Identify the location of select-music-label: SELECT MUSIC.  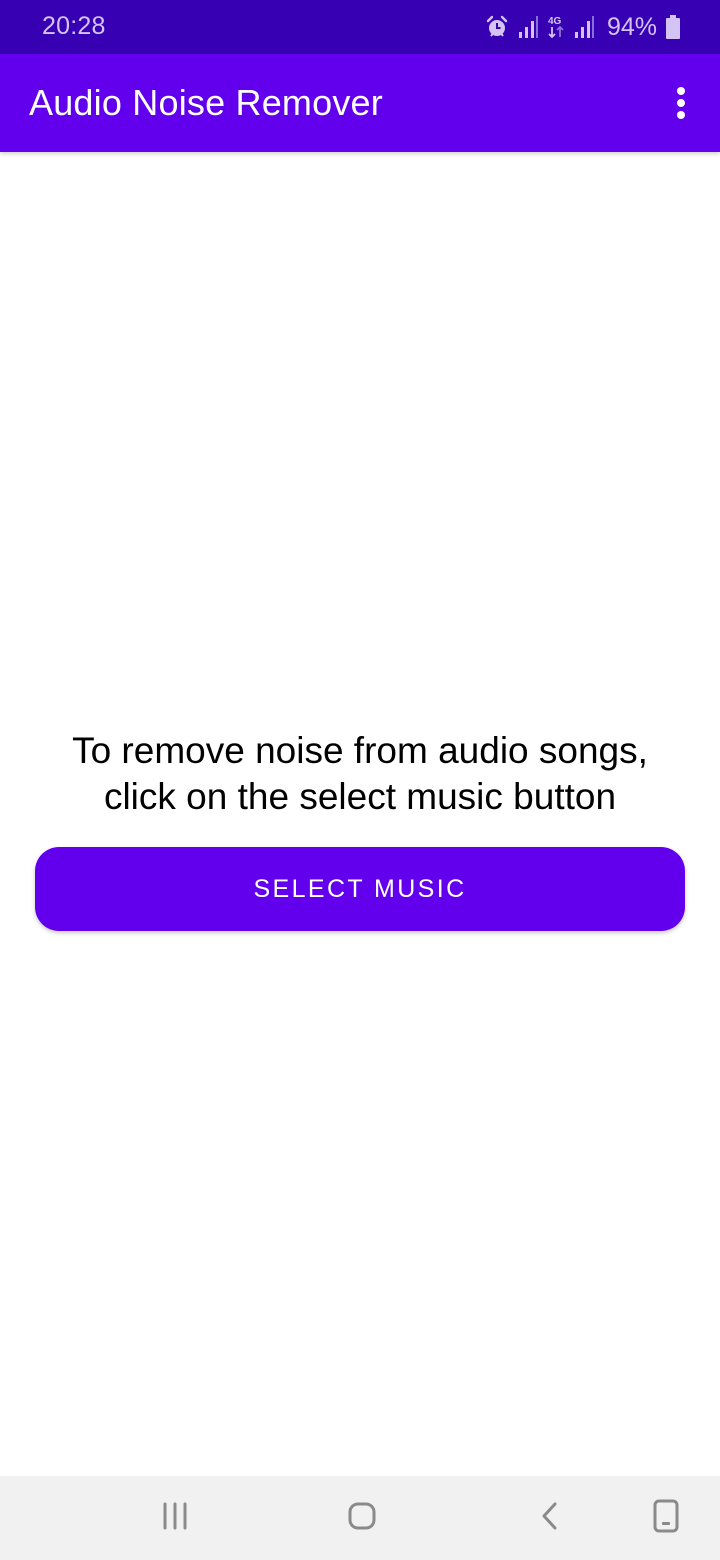
(360, 888).